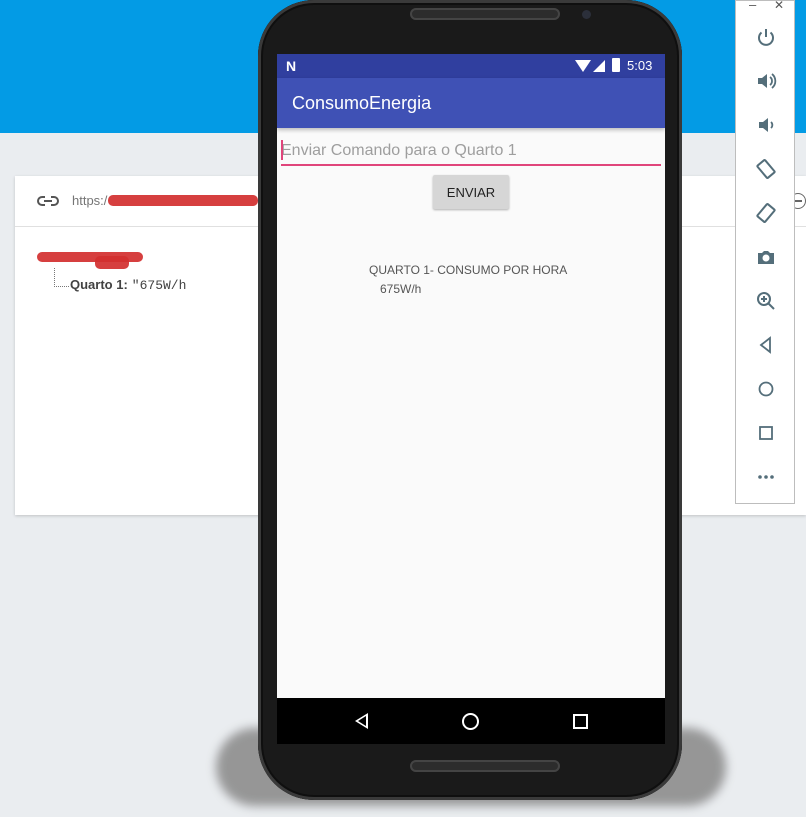 This screenshot has height=817, width=806. I want to click on close-button: ✕, so click(779, 6).